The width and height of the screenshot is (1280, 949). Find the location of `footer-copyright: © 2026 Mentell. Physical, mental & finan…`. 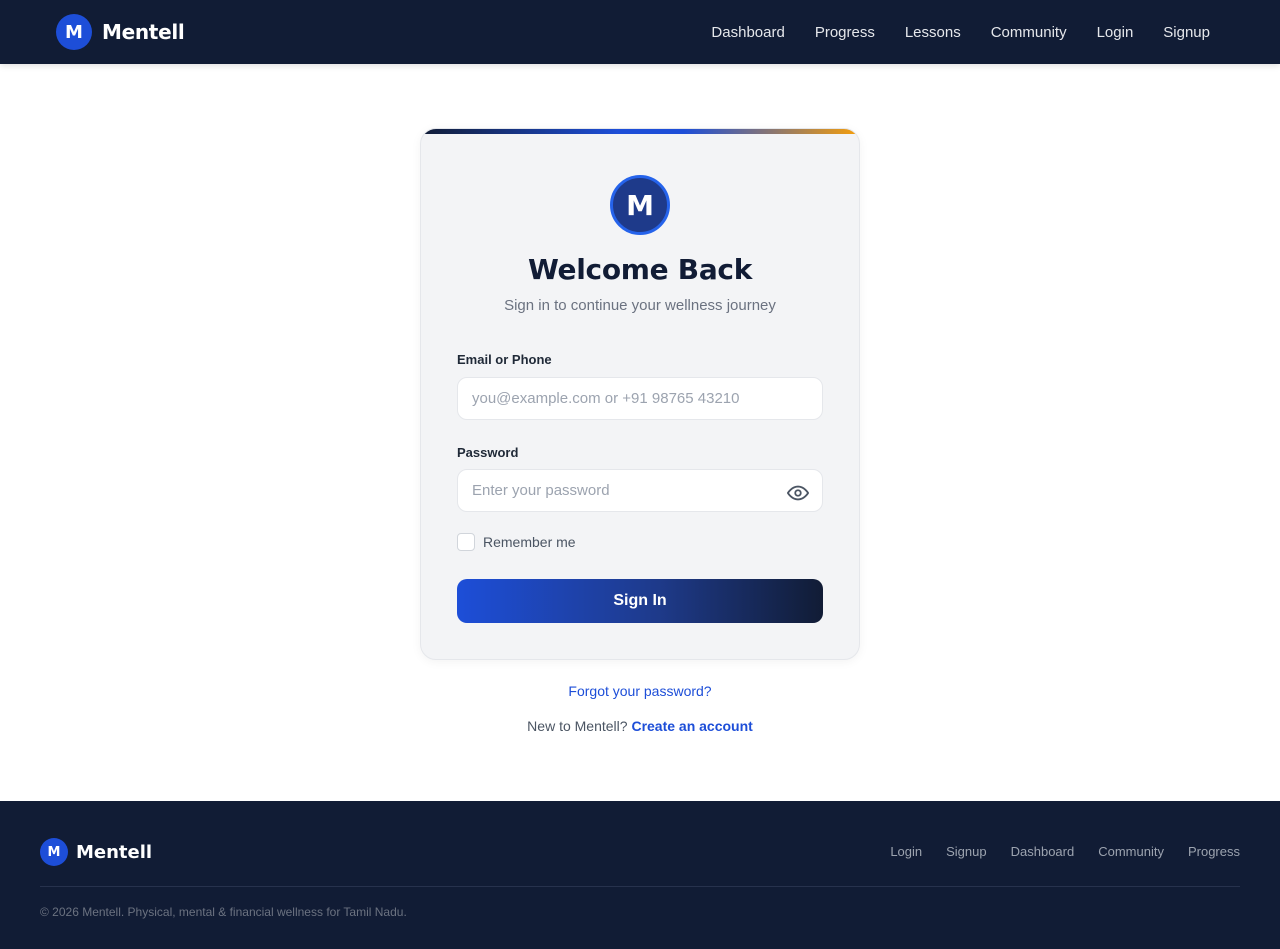

footer-copyright: © 2026 Mentell. Physical, mental & finan… is located at coordinates (223, 912).